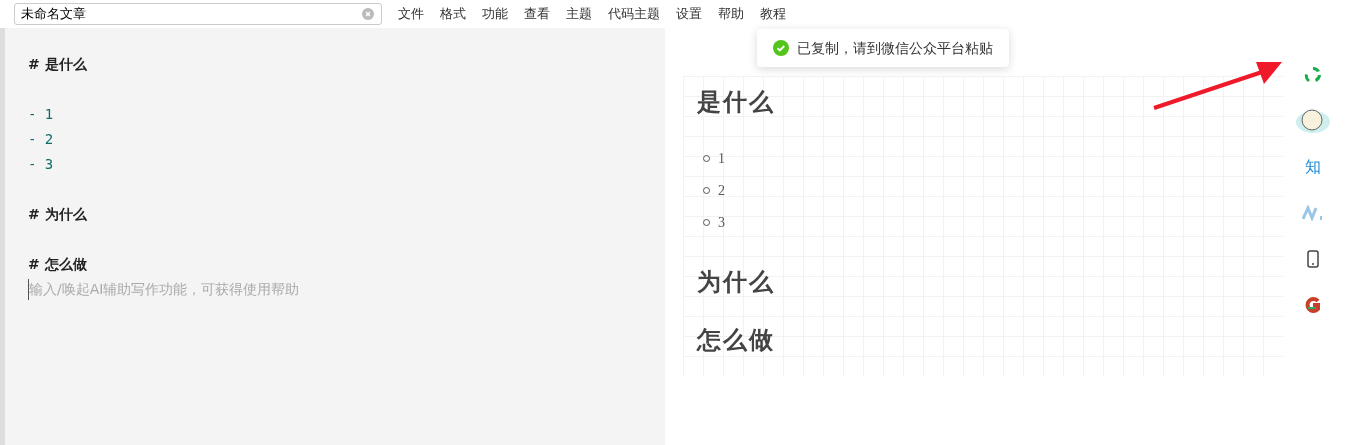 This screenshot has height=445, width=1348. What do you see at coordinates (781, 48) in the screenshot?
I see `check-icon` at bounding box center [781, 48].